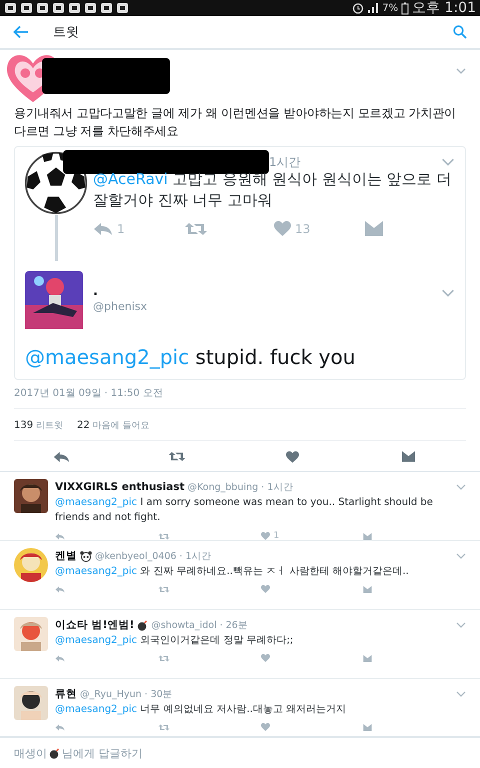 Image resolution: width=480 pixels, height=768 pixels. I want to click on tweet-text: @AceRavi 고맙고 응원해 원식아 원식이는 앞으로 더 잘할거야 진짜 너무 고마워, so click(272, 190).